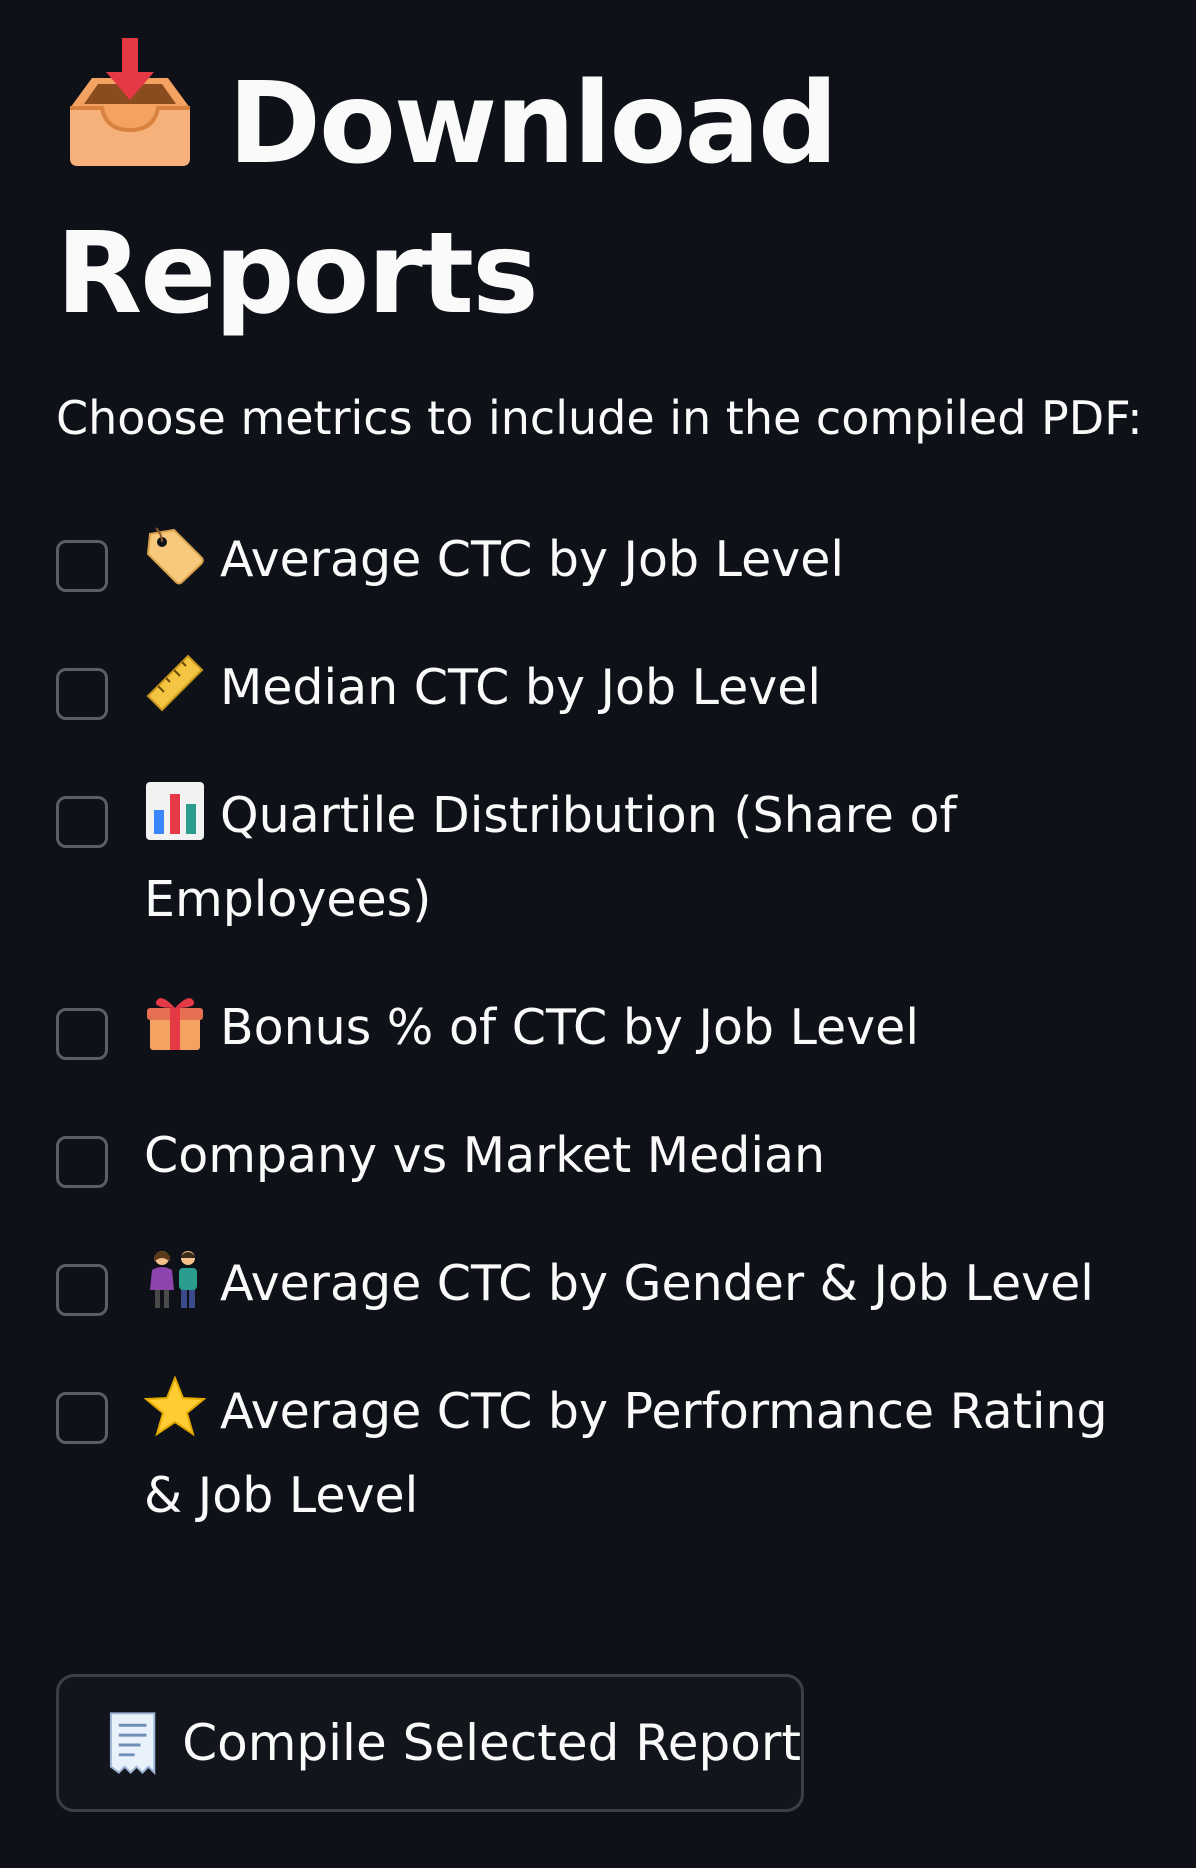 The height and width of the screenshot is (1868, 1196). What do you see at coordinates (175, 811) in the screenshot?
I see `bar-chart-icon` at bounding box center [175, 811].